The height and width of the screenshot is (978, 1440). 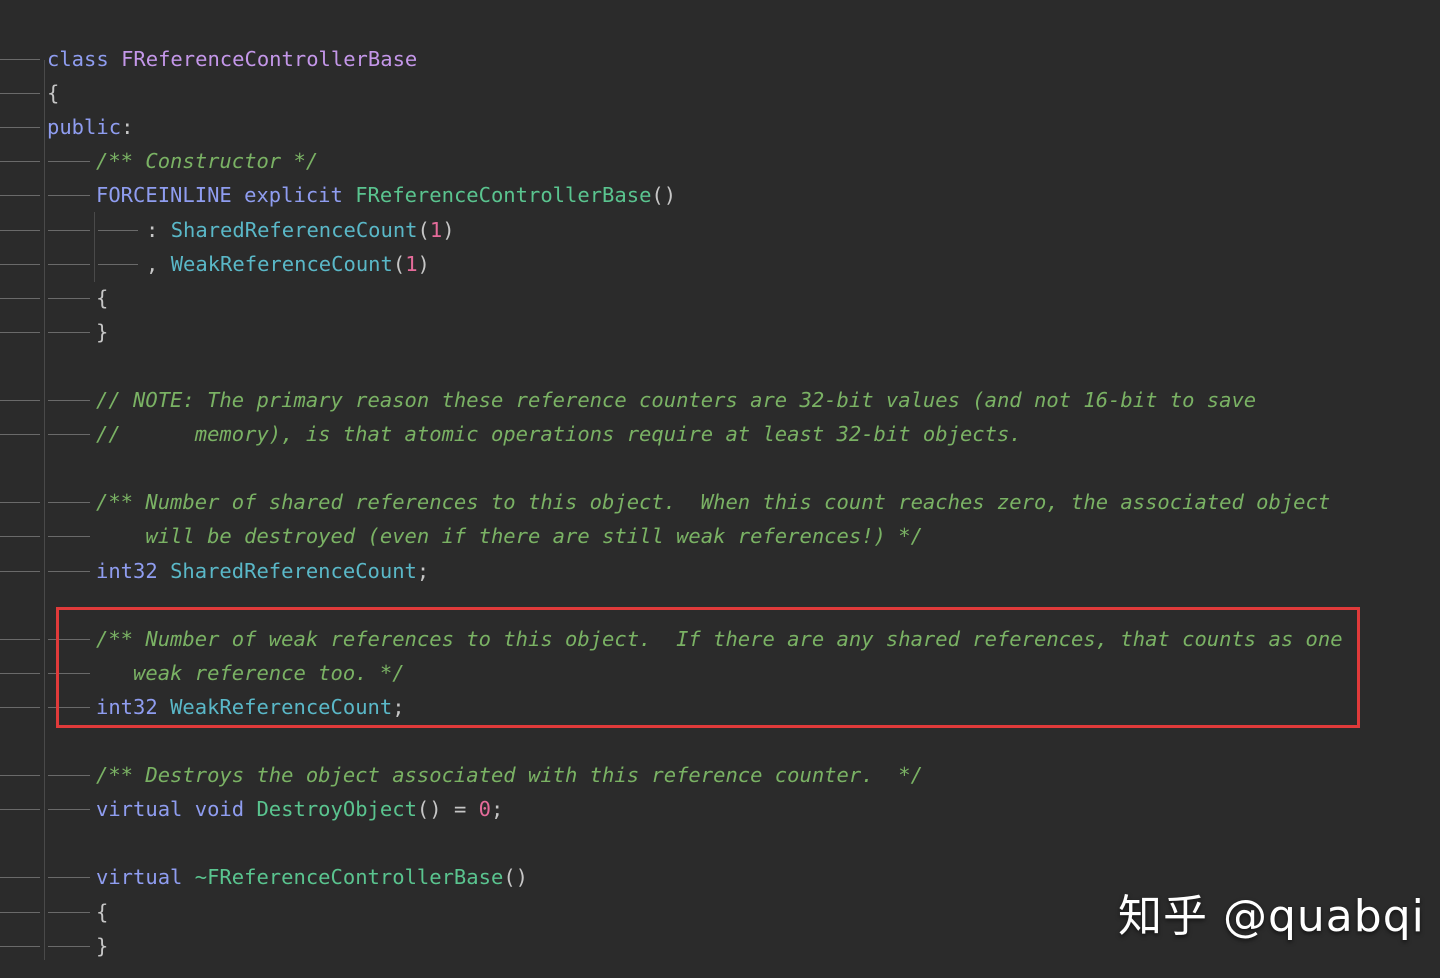 I want to click on code-text: virtual void DestroyObject() = 0;, so click(x=299, y=809).